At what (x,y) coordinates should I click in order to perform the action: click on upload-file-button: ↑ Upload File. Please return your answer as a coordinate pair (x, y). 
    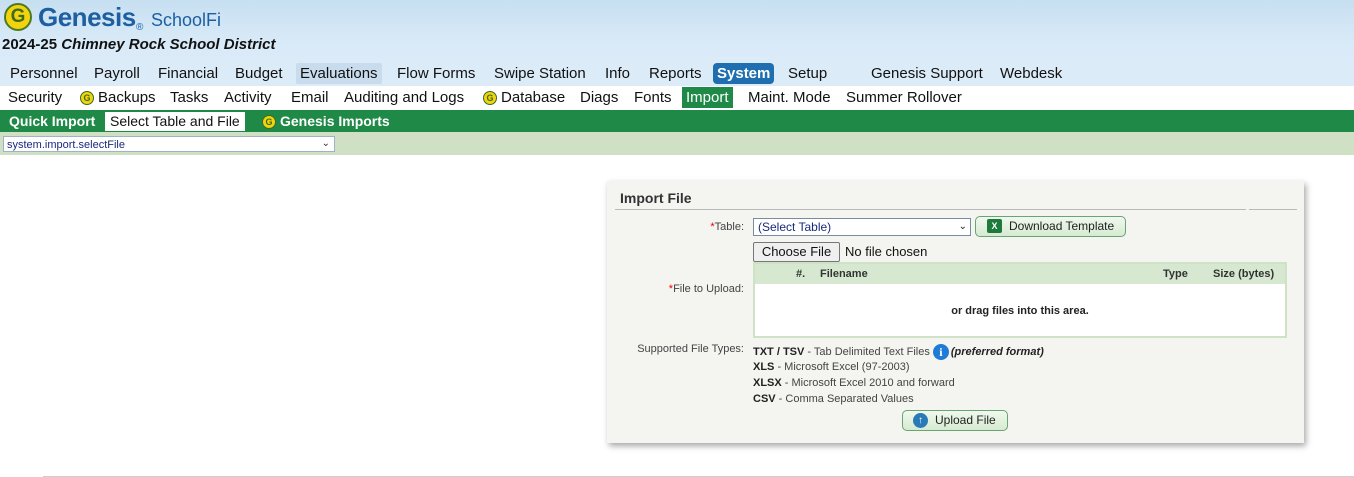
    Looking at the image, I should click on (955, 420).